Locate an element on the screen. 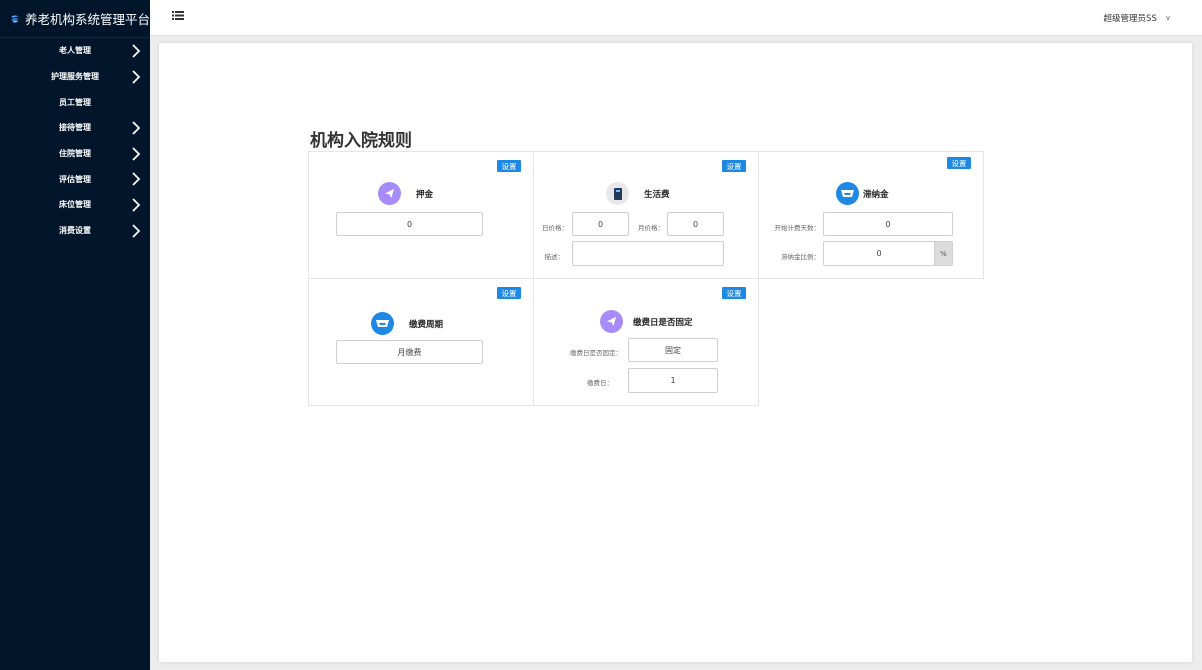 The width and height of the screenshot is (1202, 670). brand: 养老机构系统管理平台 is located at coordinates (75, 19).